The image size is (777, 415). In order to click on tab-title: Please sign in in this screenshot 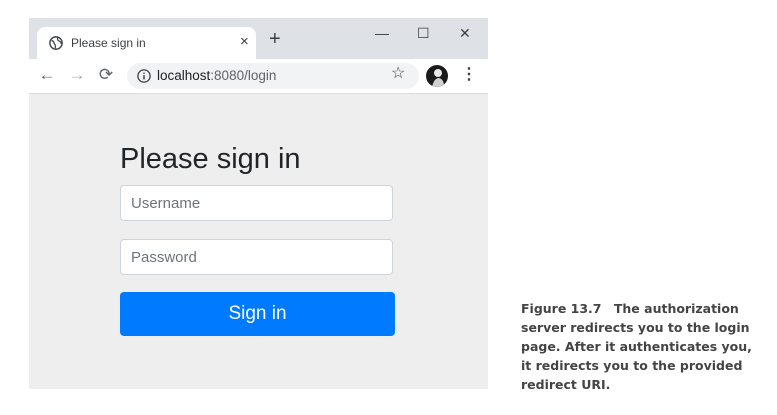, I will do `click(108, 43)`.